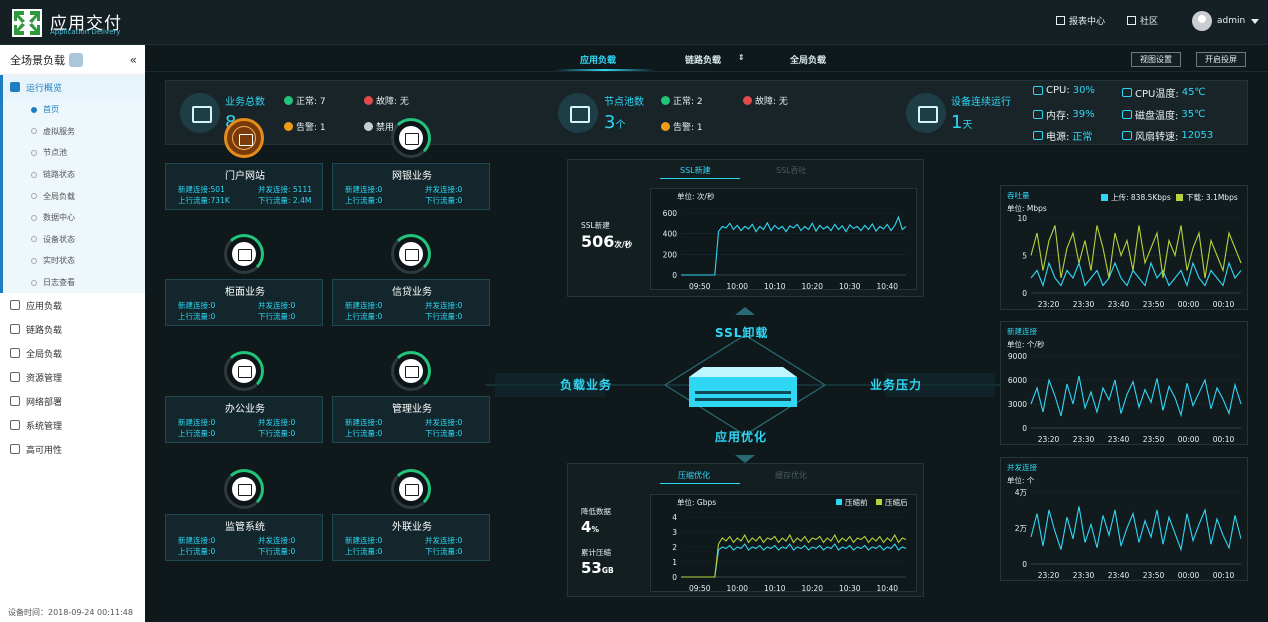 The image size is (1268, 622). What do you see at coordinates (72, 87) in the screenshot?
I see `sidebar-item-overview: 运行概览` at bounding box center [72, 87].